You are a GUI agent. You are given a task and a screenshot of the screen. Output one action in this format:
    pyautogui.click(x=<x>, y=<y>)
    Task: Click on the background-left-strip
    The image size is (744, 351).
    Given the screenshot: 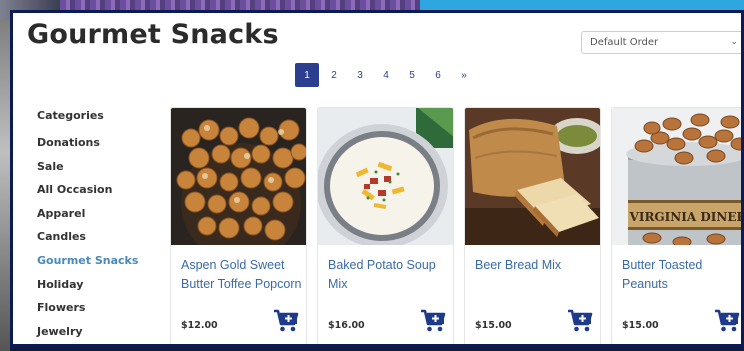 What is the action you would take?
    pyautogui.click(x=5, y=185)
    